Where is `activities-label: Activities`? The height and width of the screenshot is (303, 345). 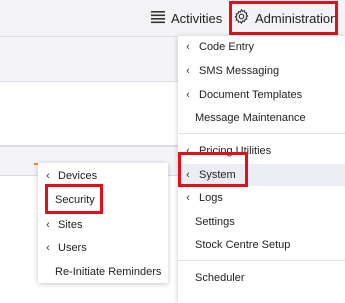 activities-label: Activities is located at coordinates (197, 18).